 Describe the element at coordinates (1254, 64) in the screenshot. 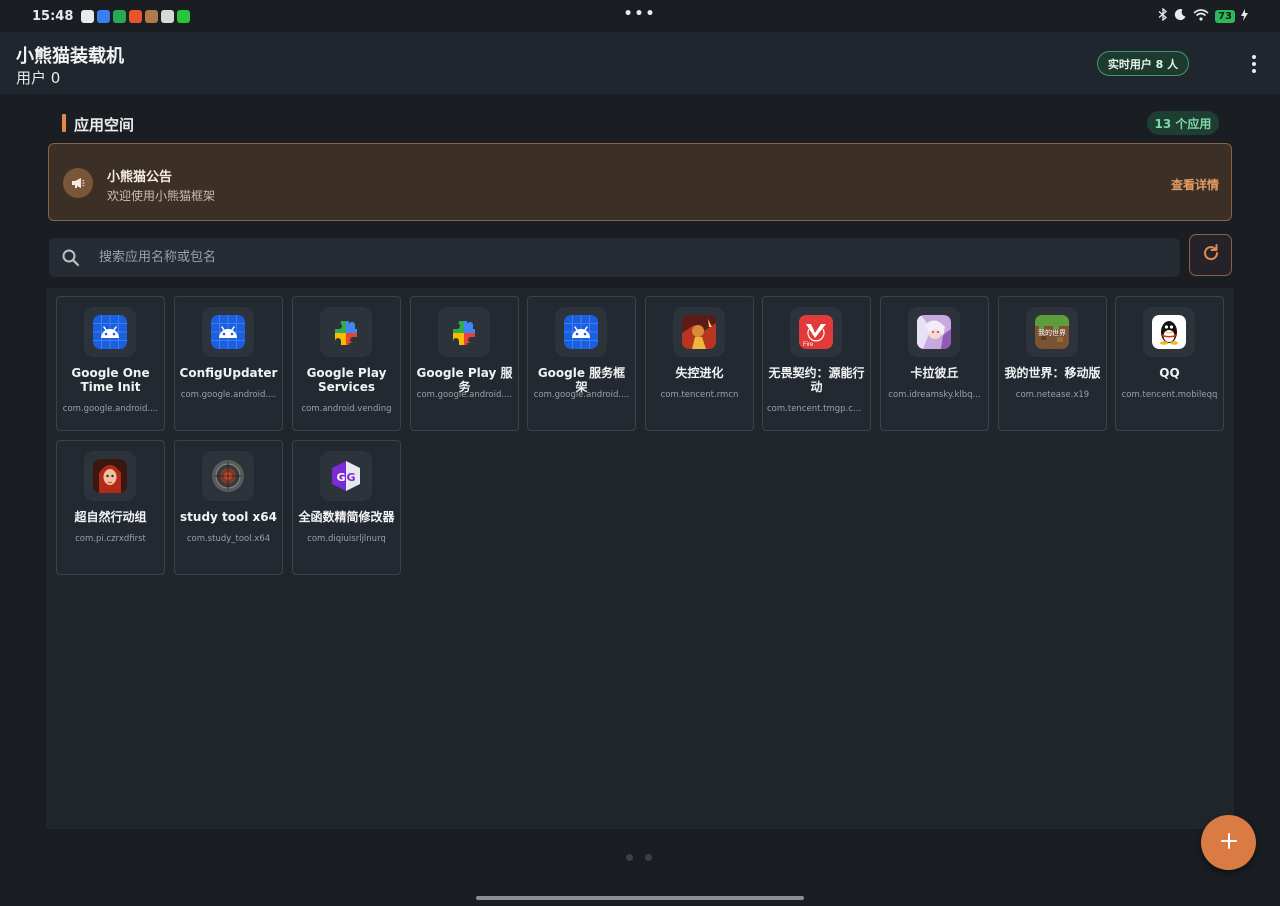

I see `more-options-icon` at that location.